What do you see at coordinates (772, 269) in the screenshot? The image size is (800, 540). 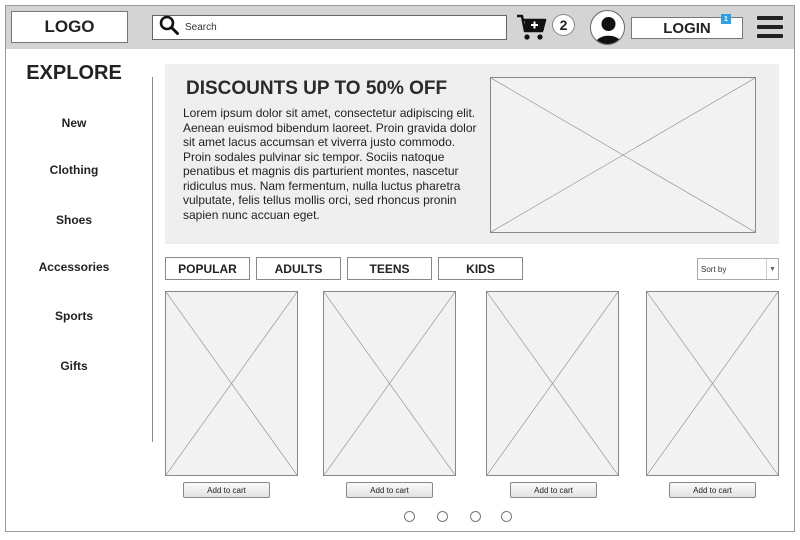 I see `chevron-down-icon: ▼` at bounding box center [772, 269].